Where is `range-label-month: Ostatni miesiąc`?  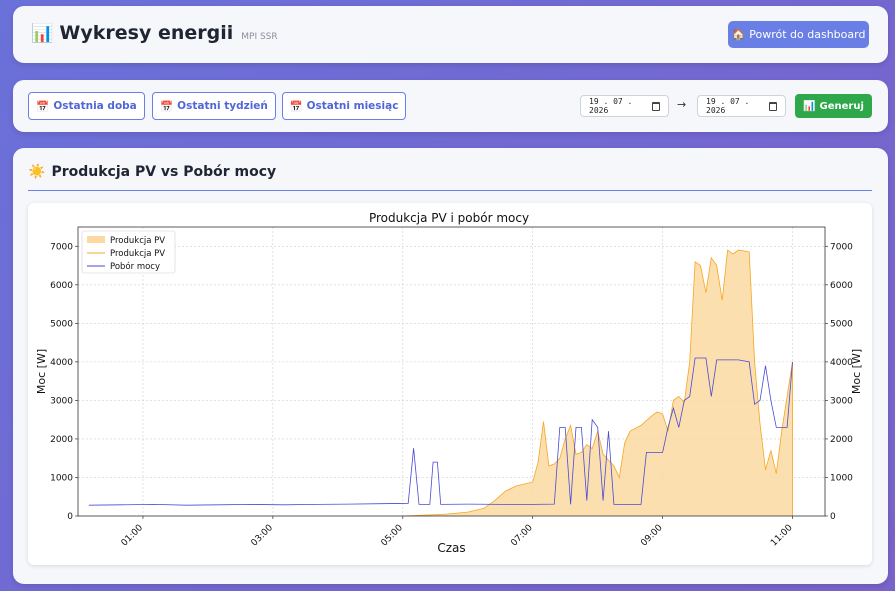
range-label-month: Ostatni miesiąc is located at coordinates (352, 106).